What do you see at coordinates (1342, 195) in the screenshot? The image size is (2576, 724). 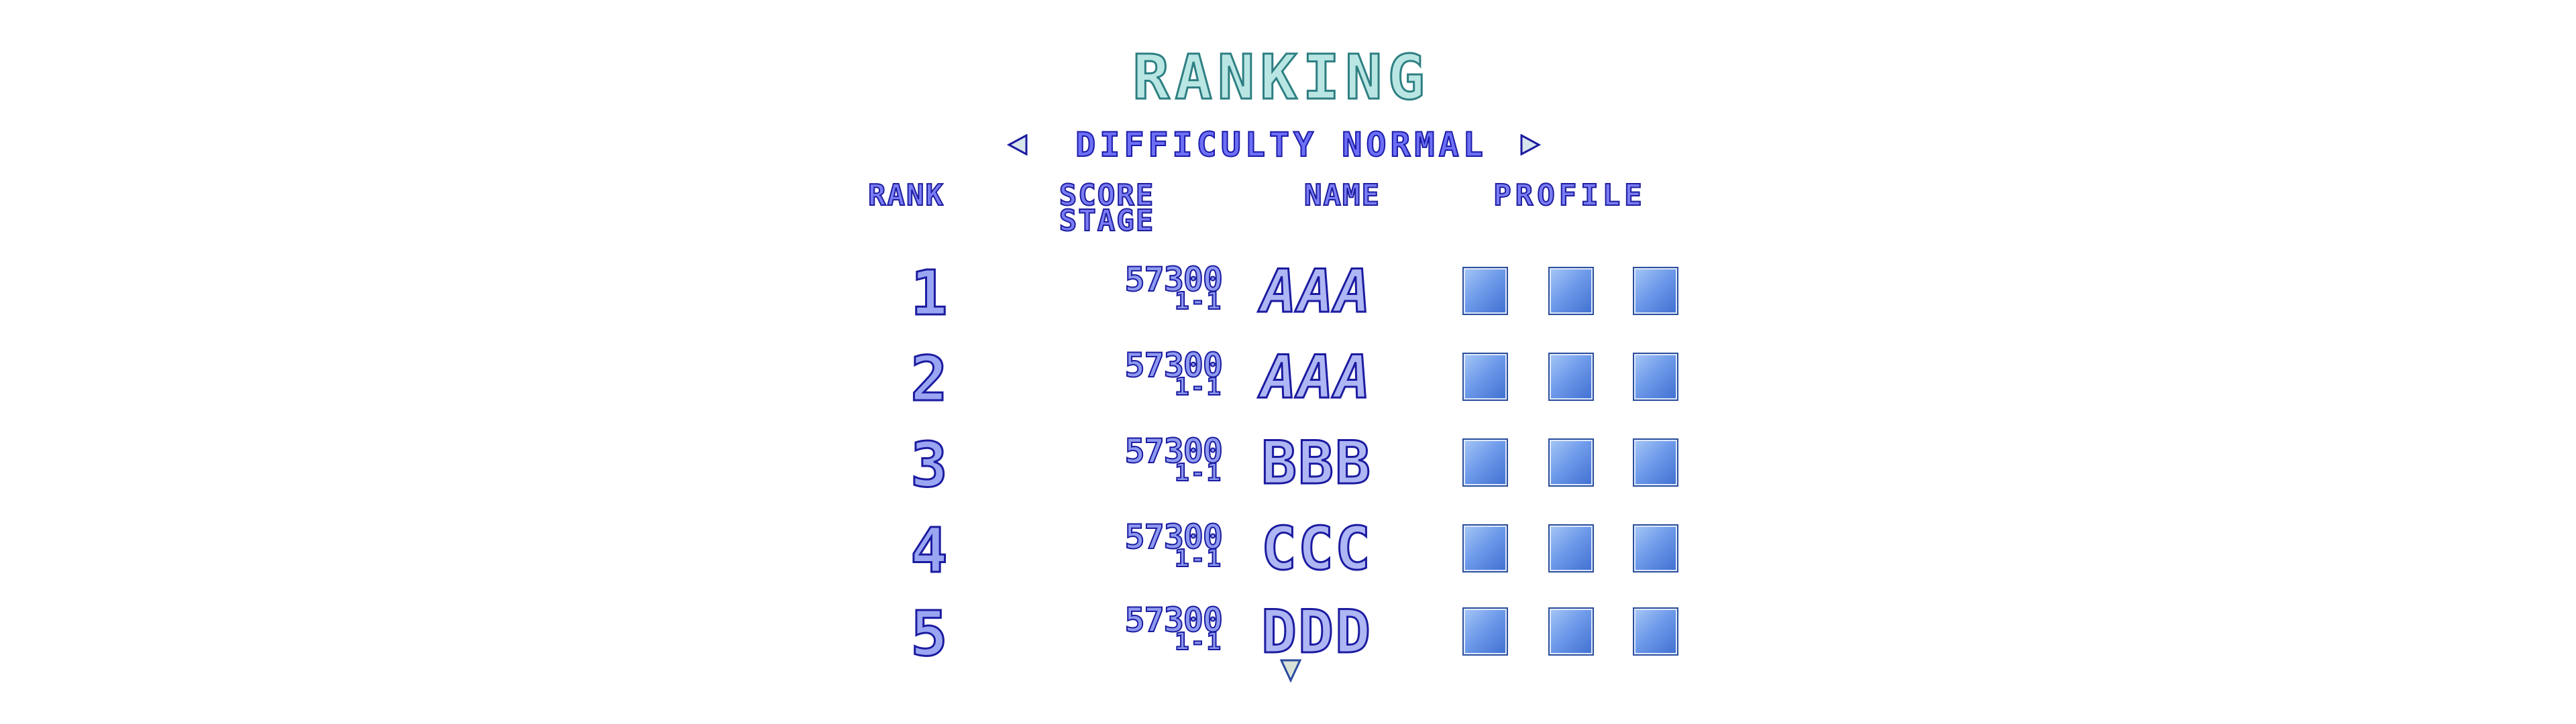 I see `column-header-name: NAME` at bounding box center [1342, 195].